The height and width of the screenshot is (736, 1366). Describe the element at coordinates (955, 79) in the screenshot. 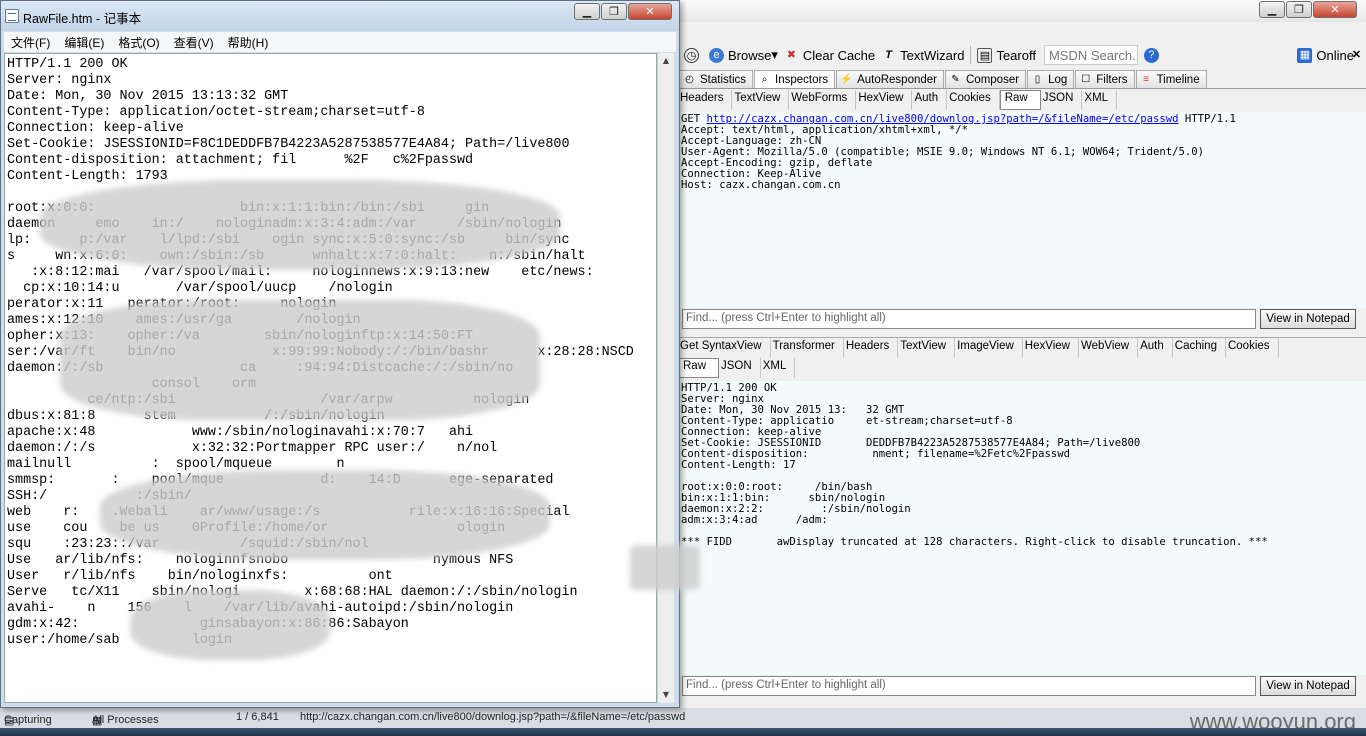

I see `pencil-icon: ✎` at that location.